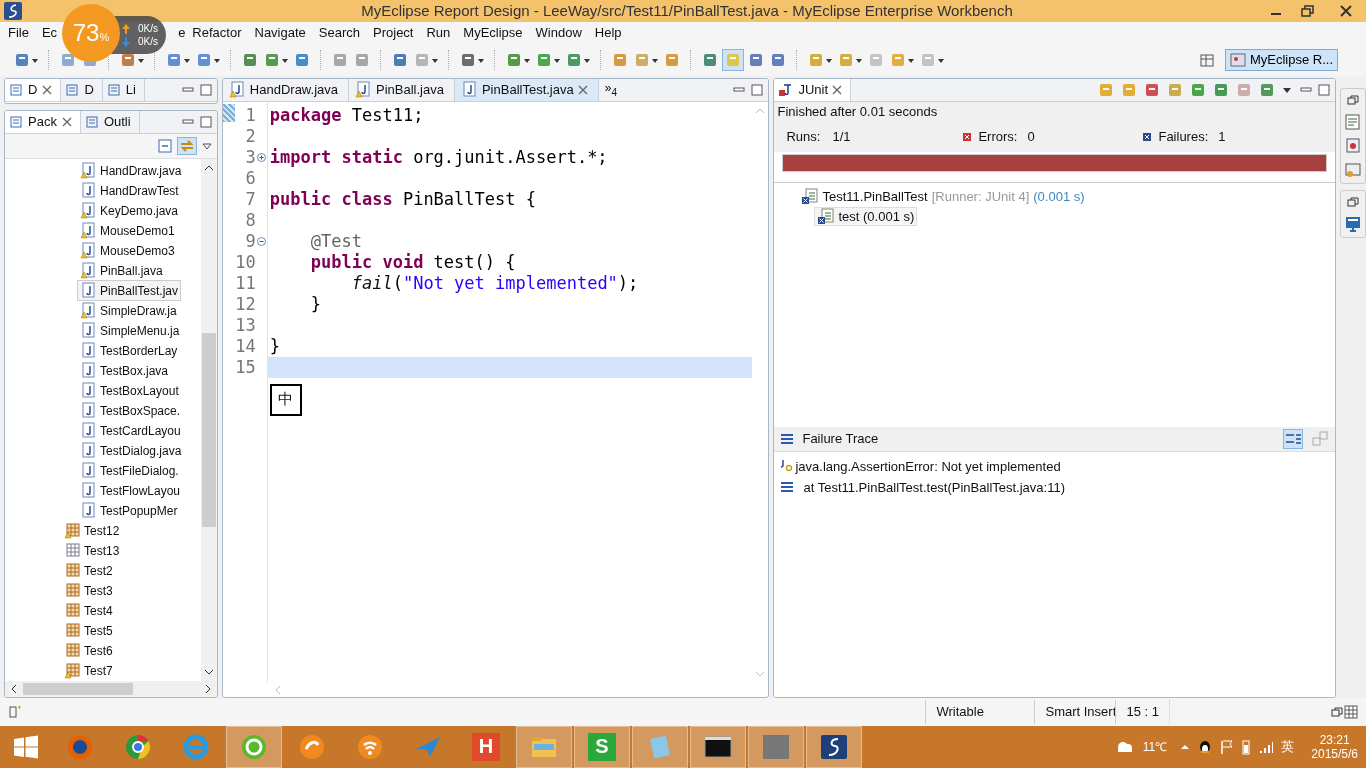 The width and height of the screenshot is (1366, 768). What do you see at coordinates (494, 282) in the screenshot?
I see `code-line: fail("Not yet implemented");` at bounding box center [494, 282].